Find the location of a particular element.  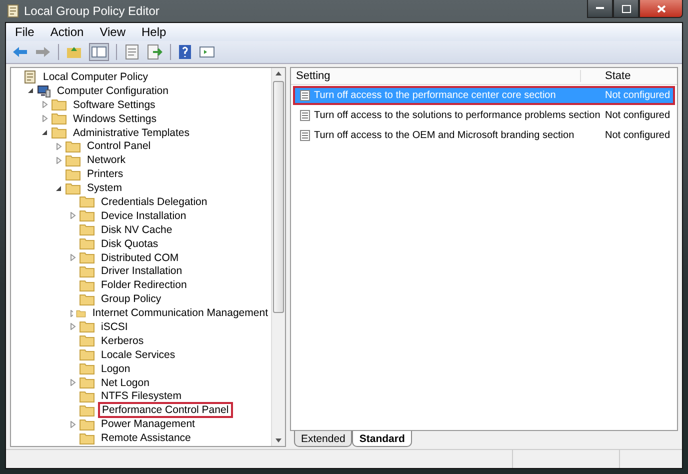

menu-item: Help is located at coordinates (154, 32).